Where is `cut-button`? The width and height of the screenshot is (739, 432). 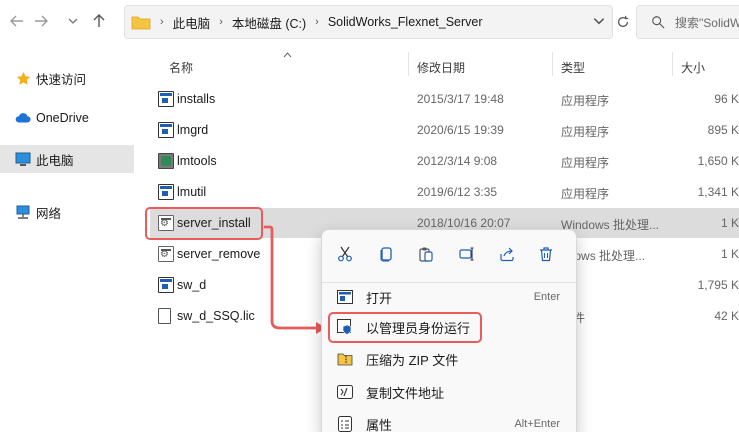
cut-button is located at coordinates (345, 254).